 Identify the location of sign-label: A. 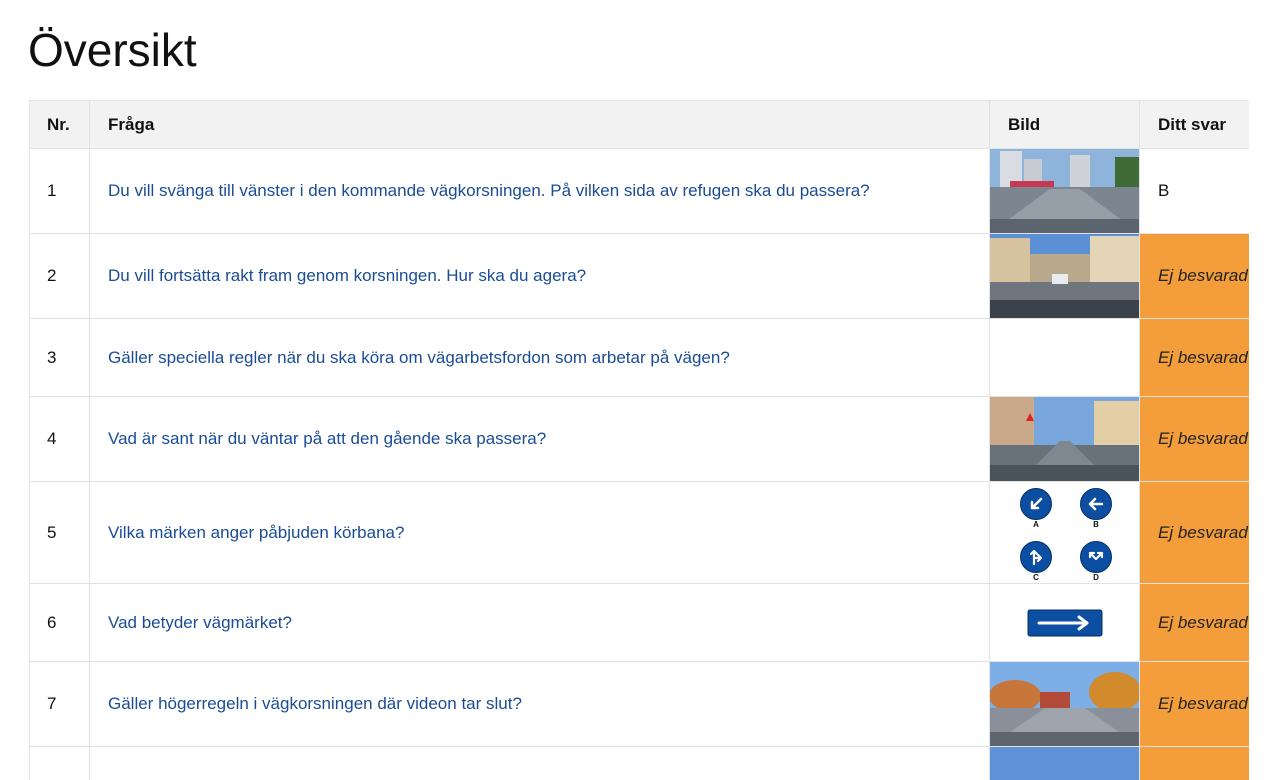
(1036, 524).